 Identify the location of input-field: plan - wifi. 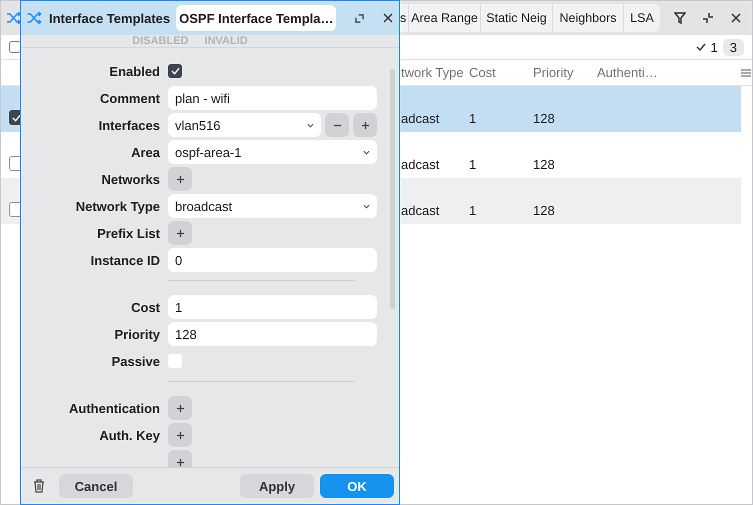
(272, 98).